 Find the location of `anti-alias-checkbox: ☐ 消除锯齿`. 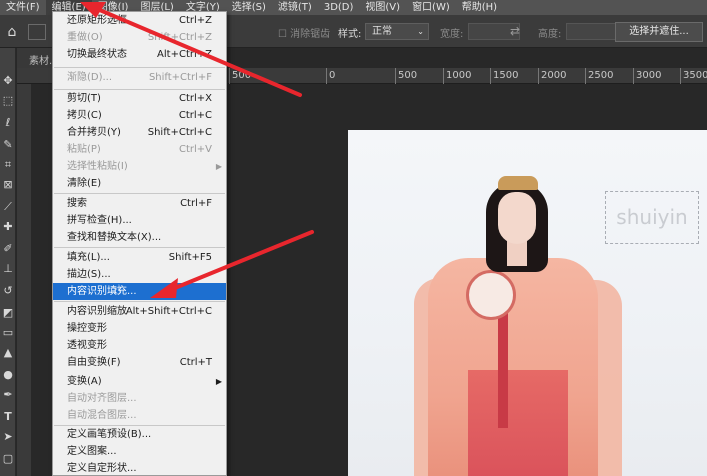

anti-alias-checkbox: ☐ 消除锯齿 is located at coordinates (304, 32).